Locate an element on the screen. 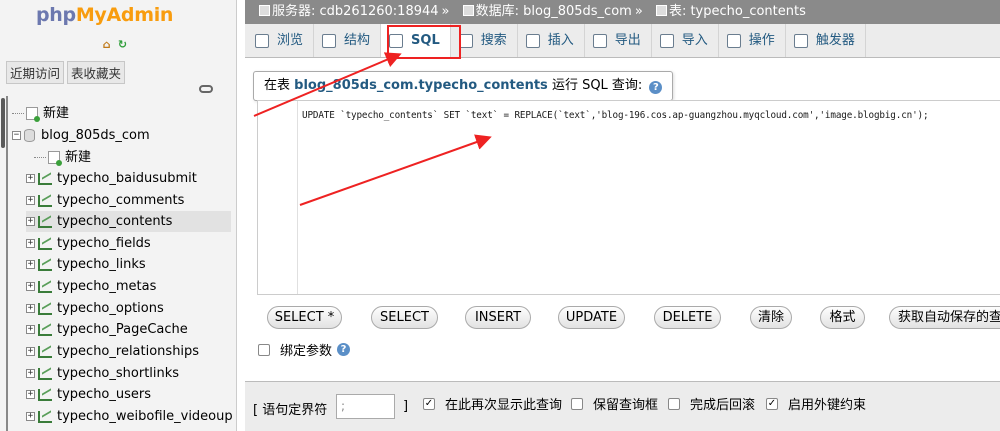 The image size is (1000, 431). table-name: typecho_relationships is located at coordinates (128, 351).